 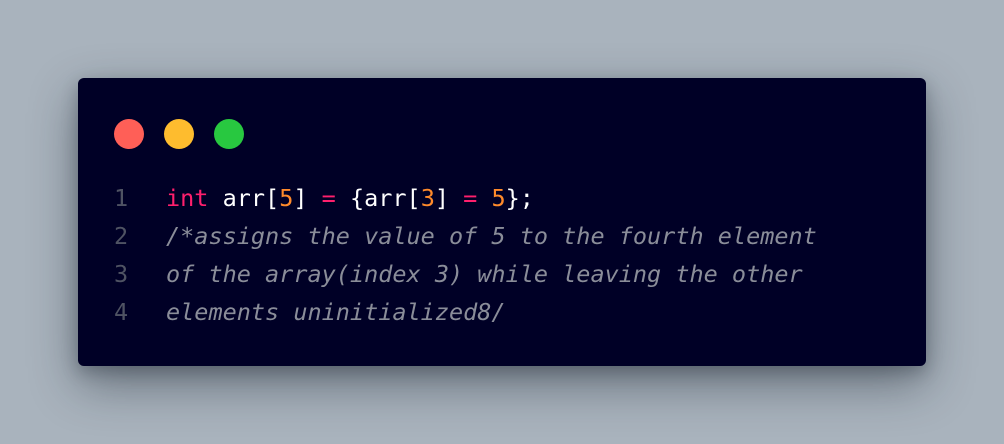 What do you see at coordinates (336, 312) in the screenshot?
I see `comment-line-4: elements uninitialized8/` at bounding box center [336, 312].